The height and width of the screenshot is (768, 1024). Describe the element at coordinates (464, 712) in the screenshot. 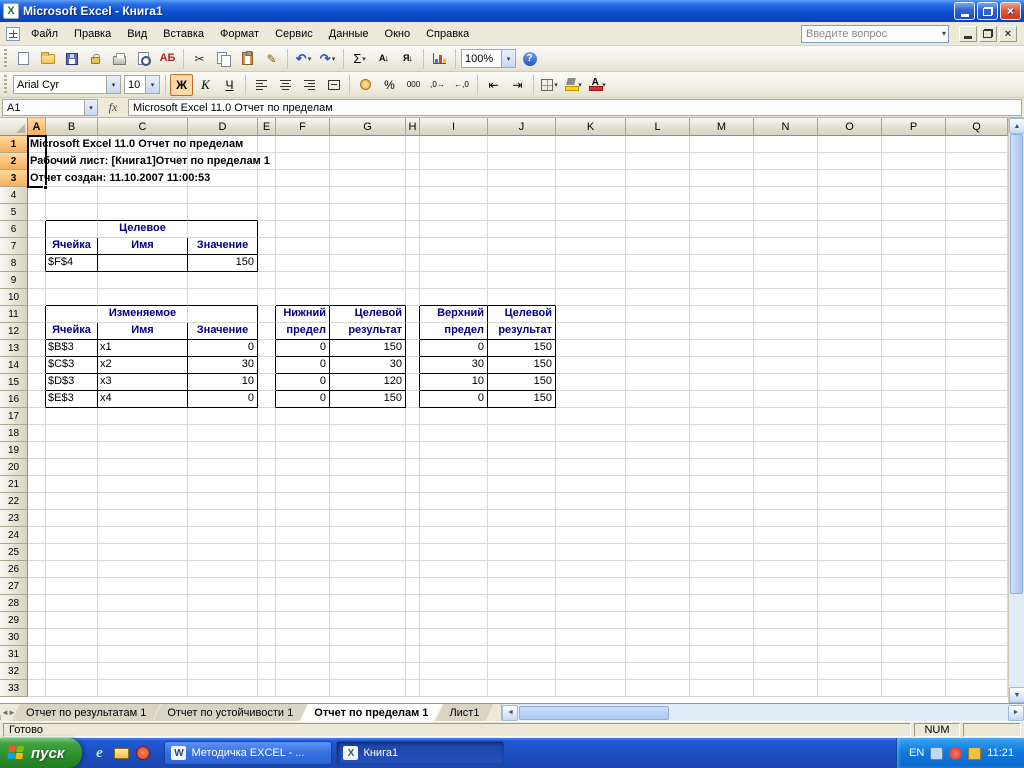

I see `sheet-tab-лист1: Лист1` at that location.